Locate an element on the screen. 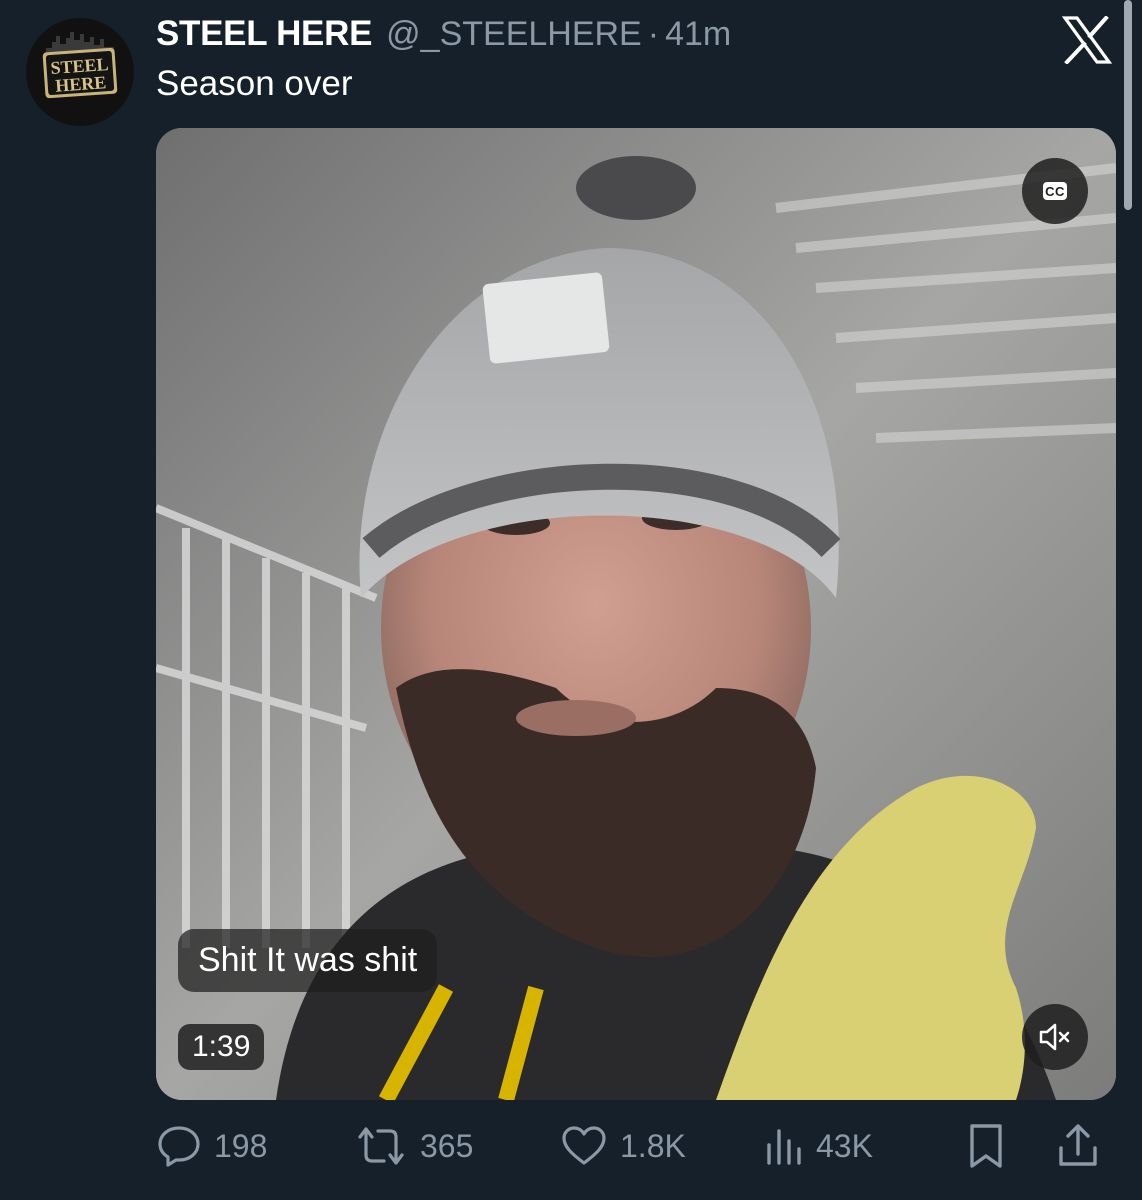 This screenshot has height=1200, width=1142. tweet-actions: 198 365 1.8K 43K is located at coordinates (636, 1146).